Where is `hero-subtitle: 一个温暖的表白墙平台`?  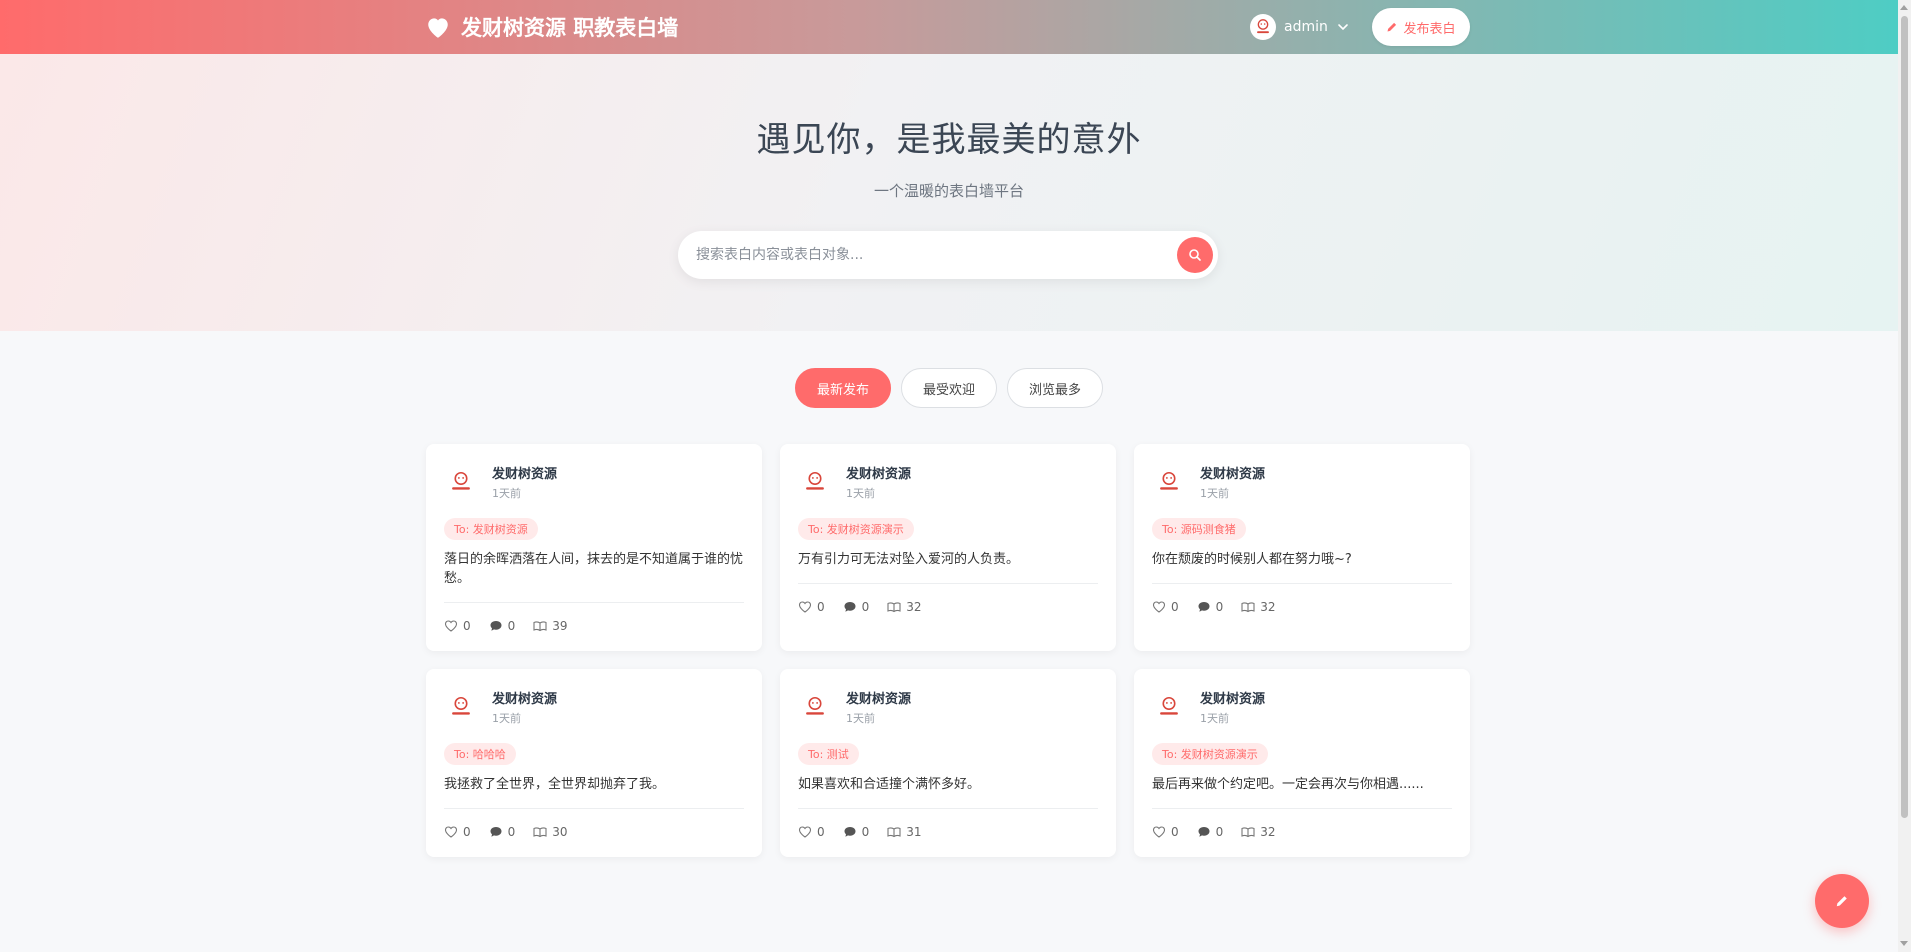 hero-subtitle: 一个温暖的表白墙平台 is located at coordinates (948, 191).